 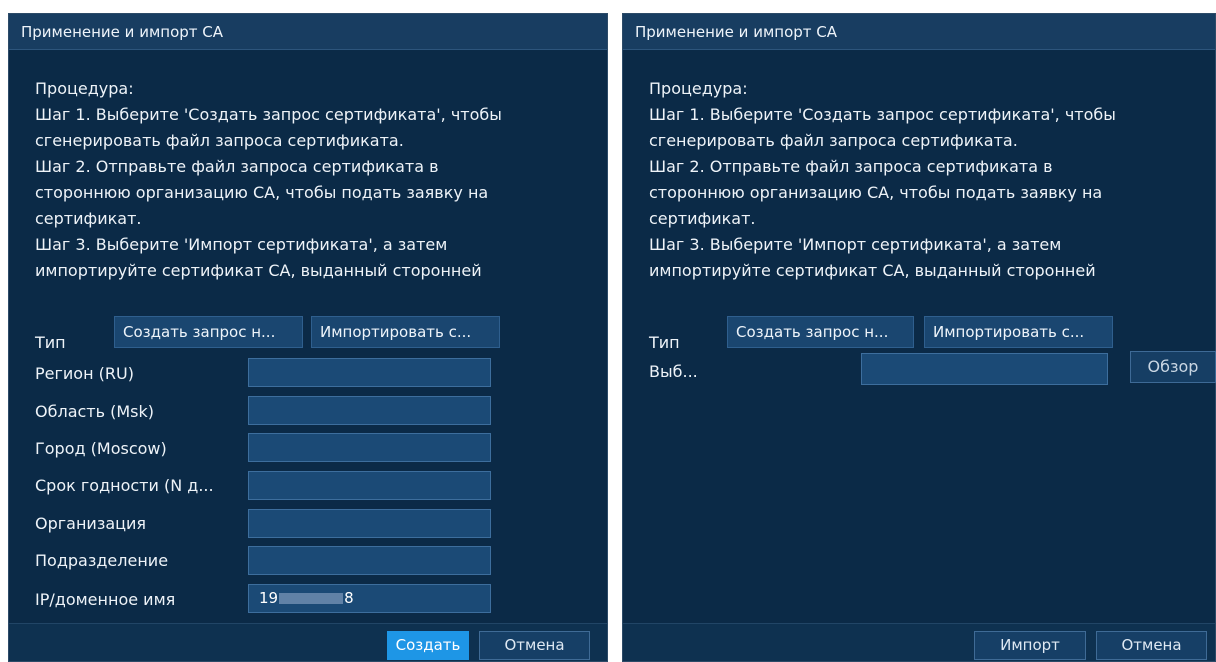 What do you see at coordinates (102, 560) in the screenshot?
I see `department-label: Подразделение` at bounding box center [102, 560].